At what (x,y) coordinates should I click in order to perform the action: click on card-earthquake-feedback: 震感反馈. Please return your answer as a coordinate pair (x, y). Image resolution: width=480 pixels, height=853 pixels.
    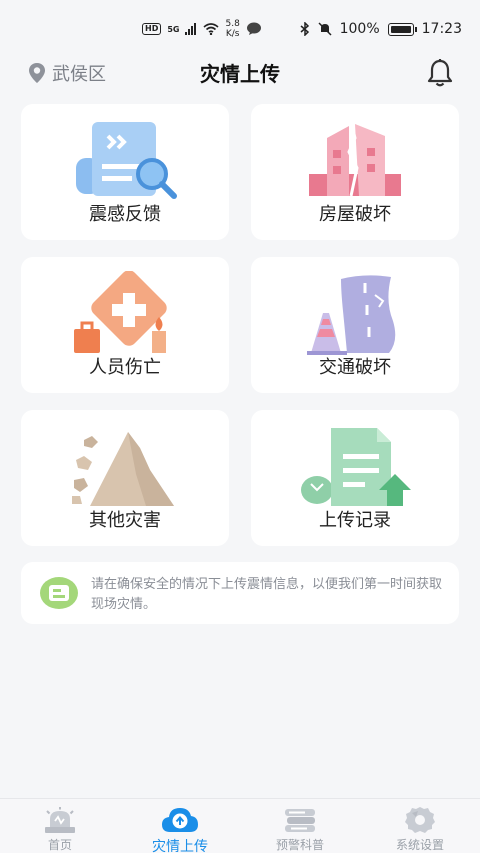
    Looking at the image, I should click on (125, 172).